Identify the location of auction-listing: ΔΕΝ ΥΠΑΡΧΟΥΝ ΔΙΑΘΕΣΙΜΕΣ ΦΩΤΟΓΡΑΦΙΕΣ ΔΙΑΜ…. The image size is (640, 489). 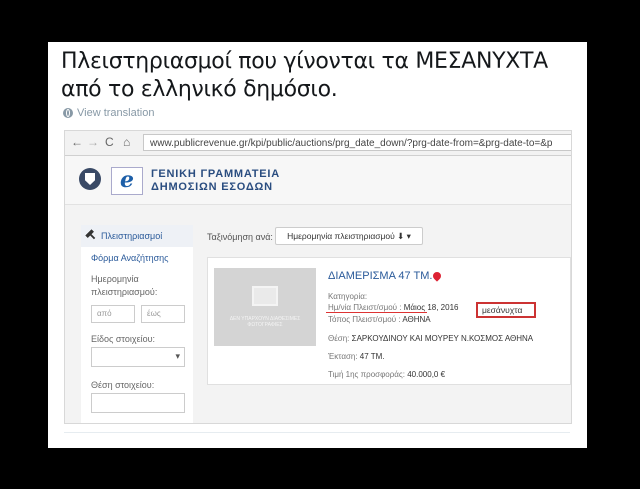
(389, 321).